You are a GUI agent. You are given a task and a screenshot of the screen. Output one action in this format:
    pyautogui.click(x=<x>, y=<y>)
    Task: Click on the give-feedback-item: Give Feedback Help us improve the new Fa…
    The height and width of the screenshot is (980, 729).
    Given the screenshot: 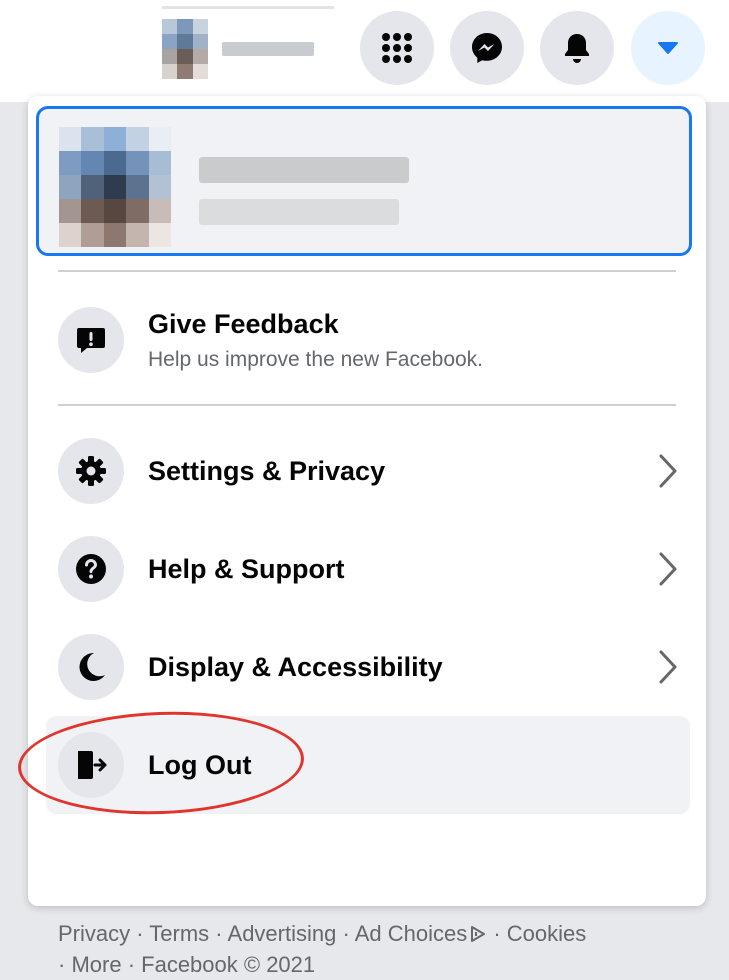 What is the action you would take?
    pyautogui.click(x=373, y=340)
    